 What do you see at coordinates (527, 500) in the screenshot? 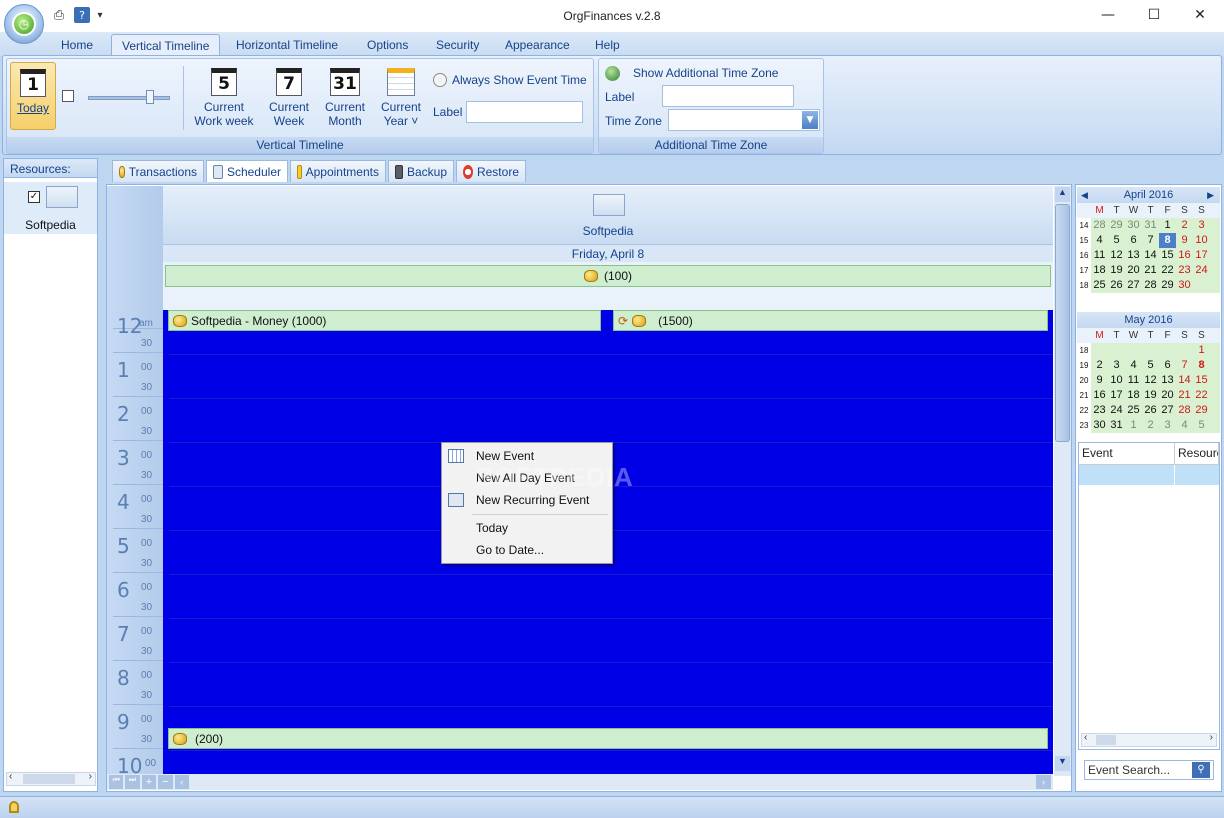
I see `menu-item-new-recurring-event: New Recurring Event` at bounding box center [527, 500].